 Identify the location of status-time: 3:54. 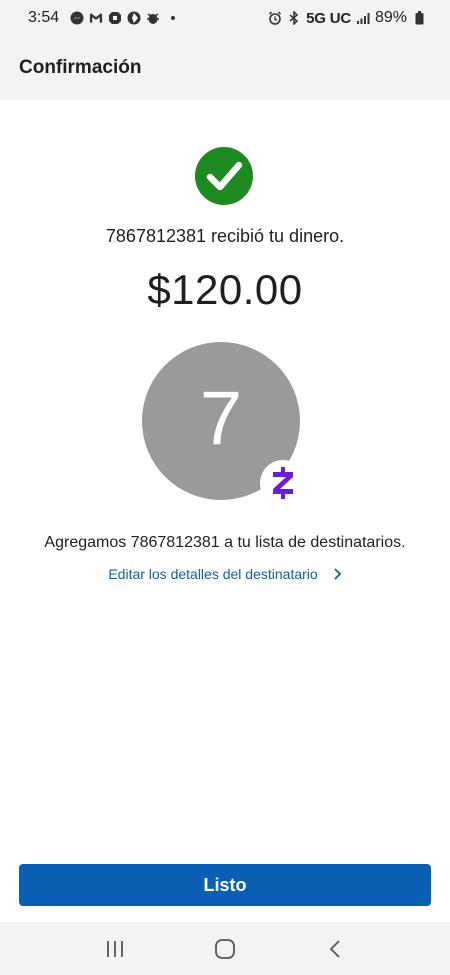
(44, 17).